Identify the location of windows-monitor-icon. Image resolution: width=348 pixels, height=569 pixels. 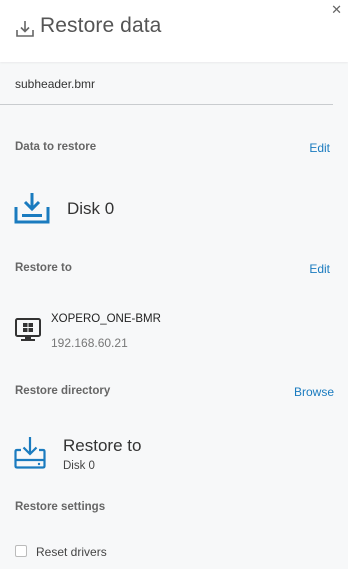
(28, 329).